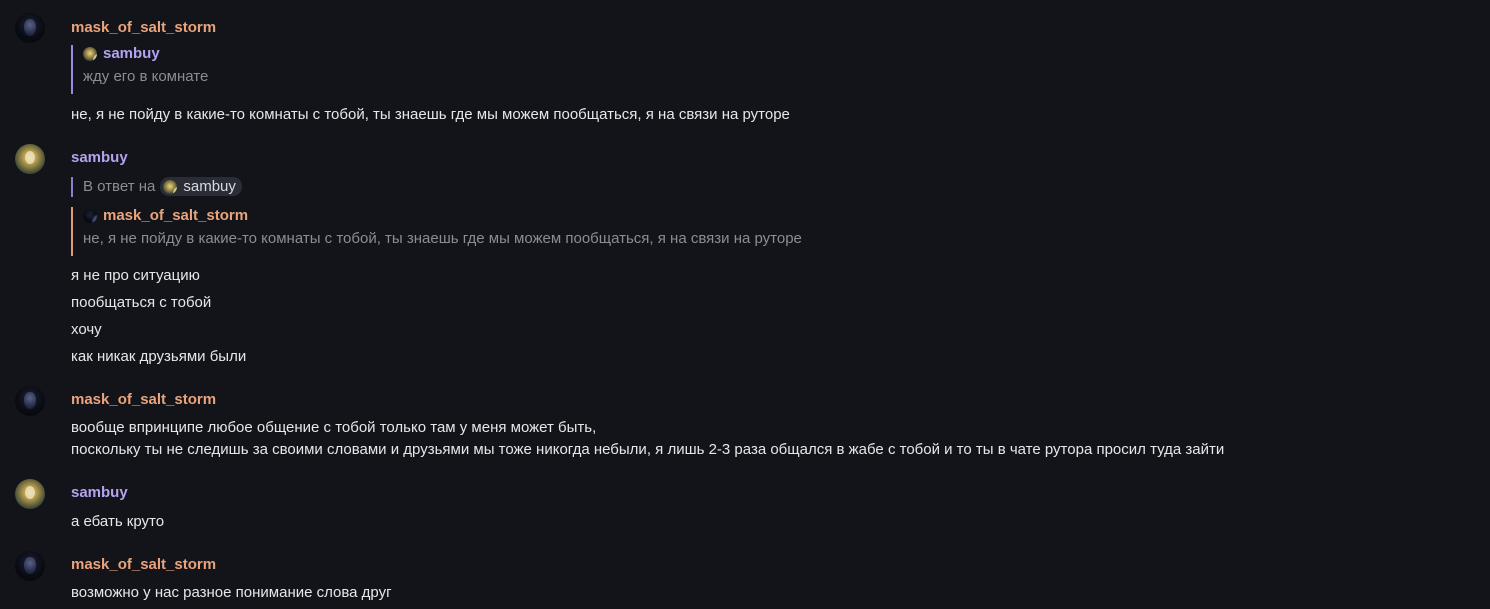  Describe the element at coordinates (131, 53) in the screenshot. I see `quoted-author-name: sambuy` at that location.